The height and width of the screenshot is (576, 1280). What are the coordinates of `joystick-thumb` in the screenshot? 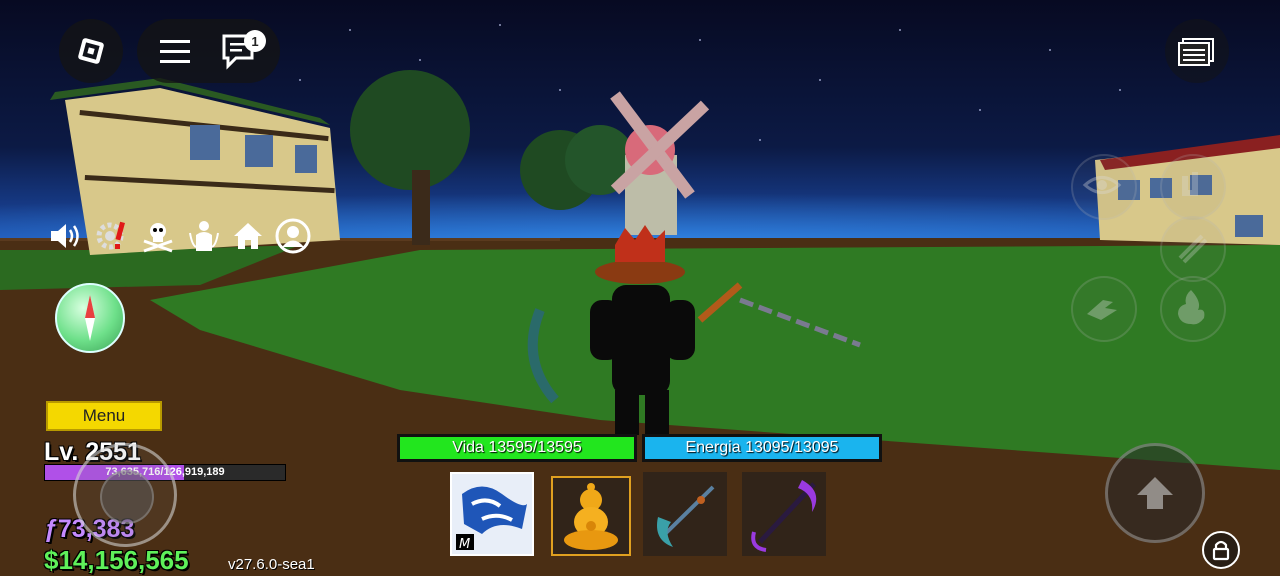 It's located at (127, 497).